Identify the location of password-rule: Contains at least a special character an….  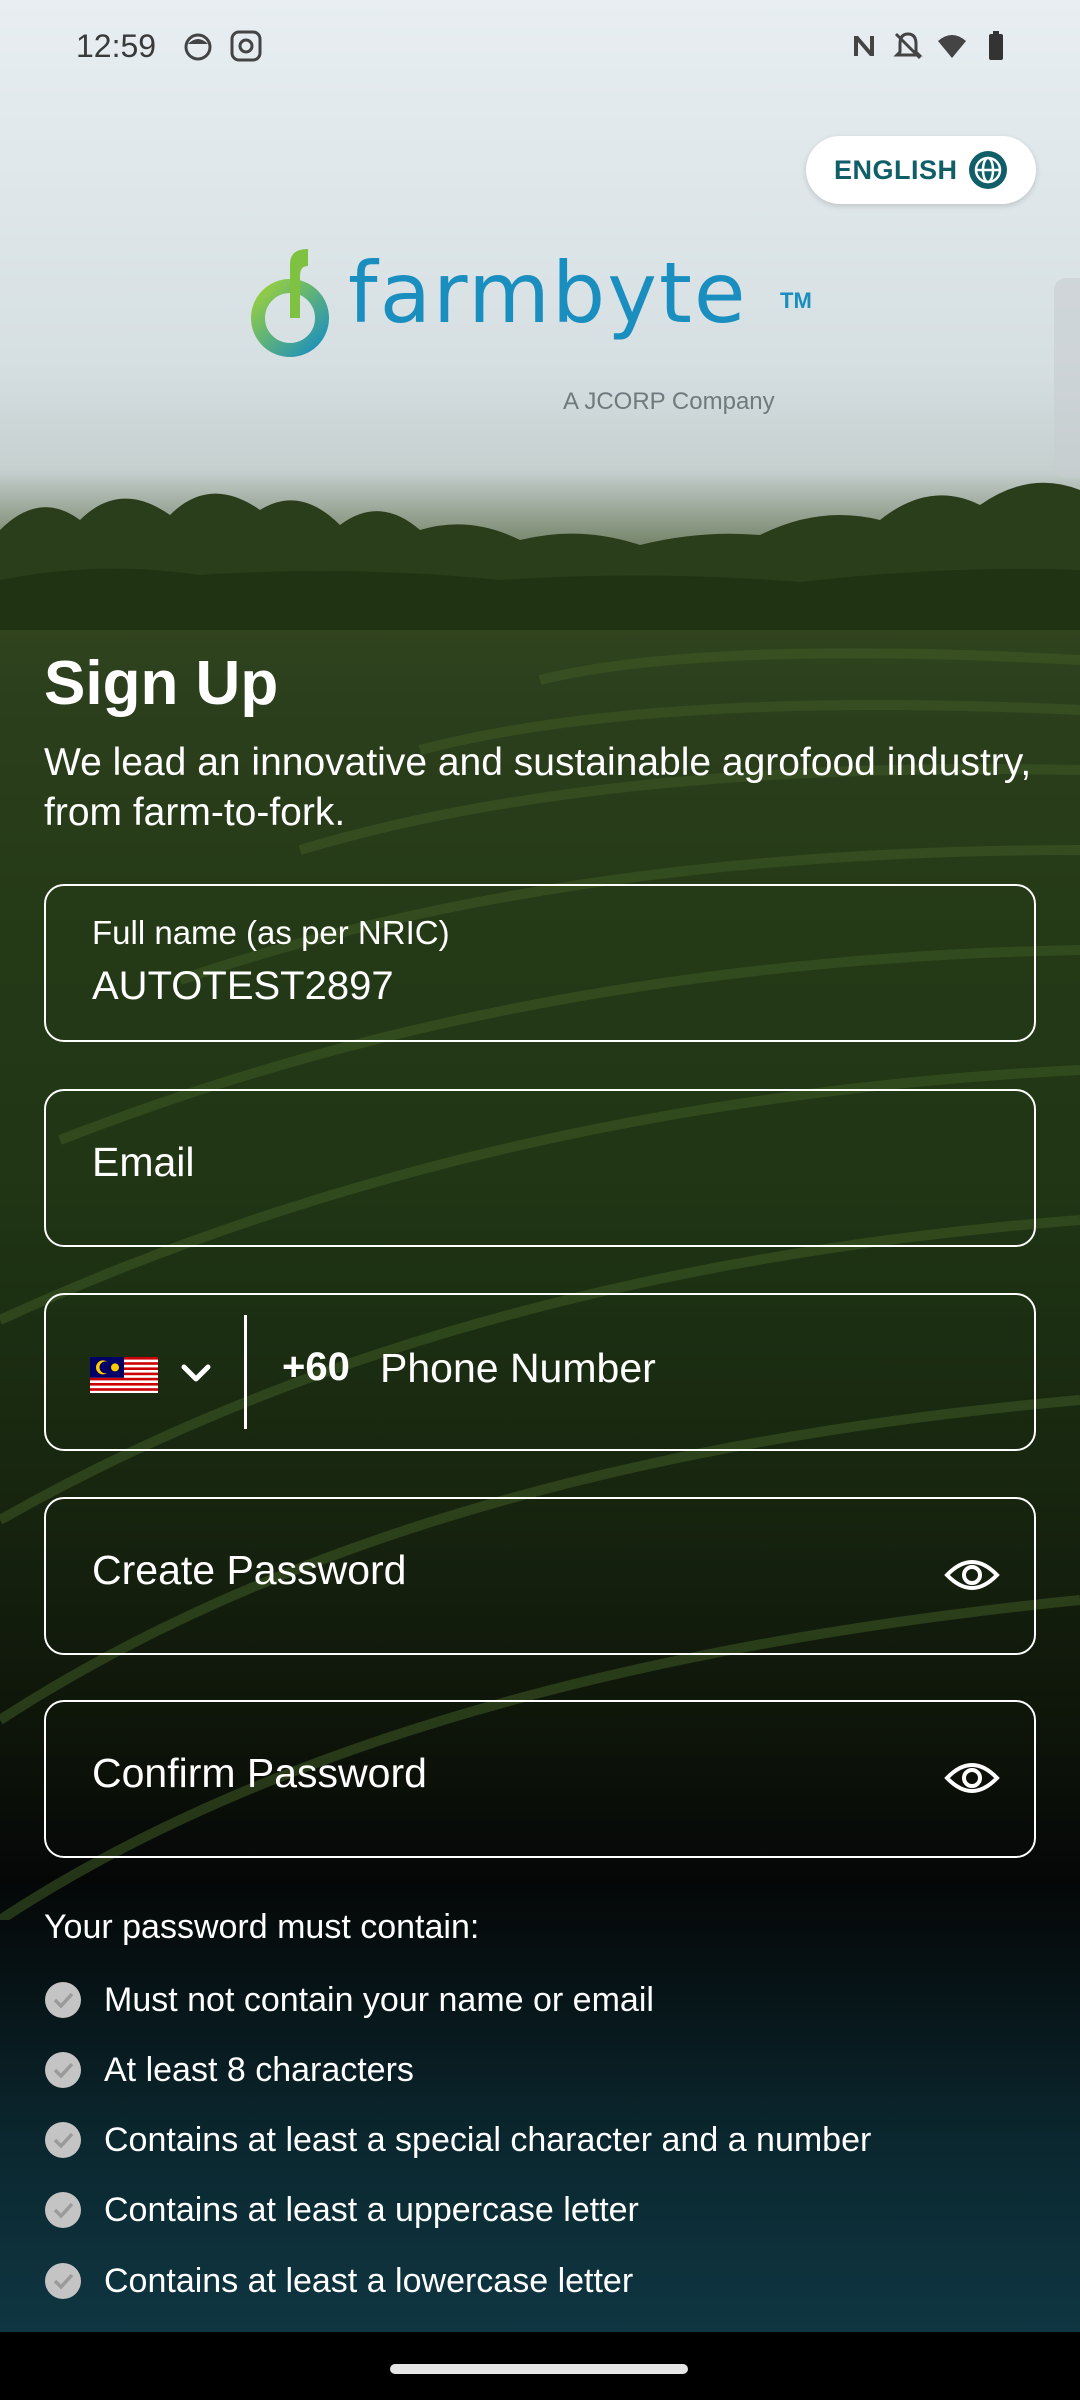
(457, 2140).